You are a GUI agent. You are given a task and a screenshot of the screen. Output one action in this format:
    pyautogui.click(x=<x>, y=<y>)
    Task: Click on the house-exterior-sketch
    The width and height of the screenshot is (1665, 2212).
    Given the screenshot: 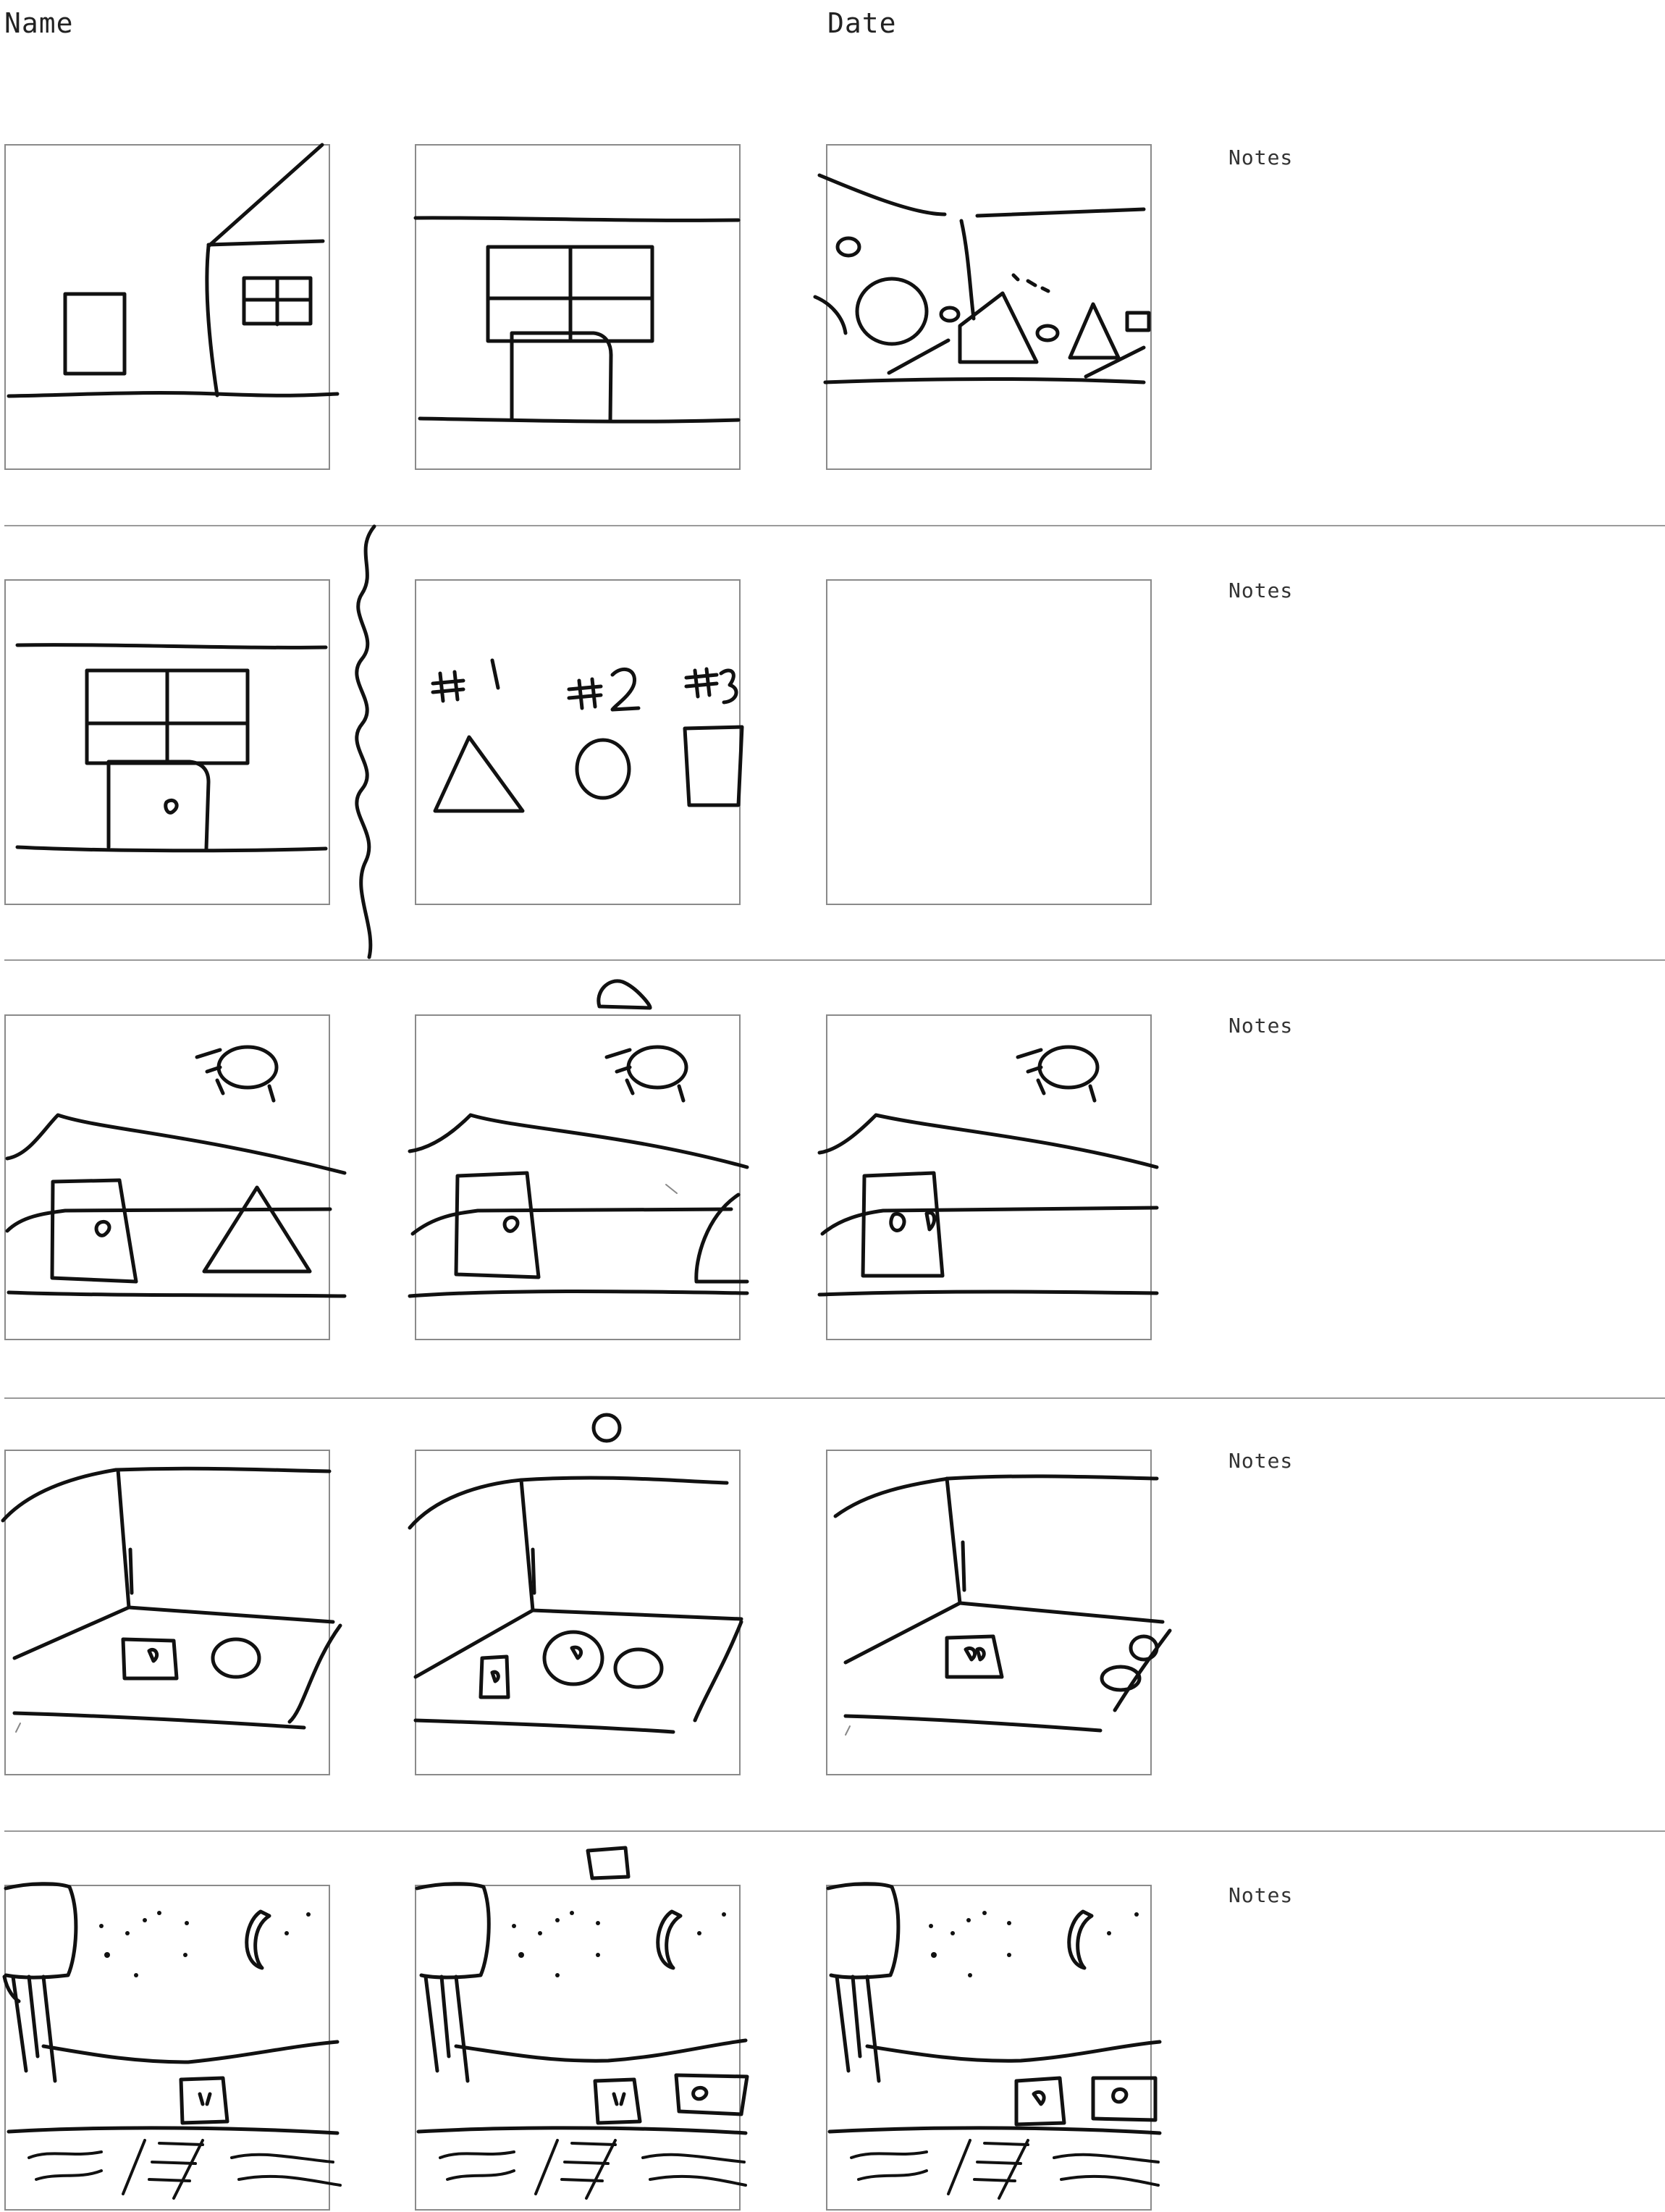 What is the action you would take?
    pyautogui.click(x=173, y=270)
    